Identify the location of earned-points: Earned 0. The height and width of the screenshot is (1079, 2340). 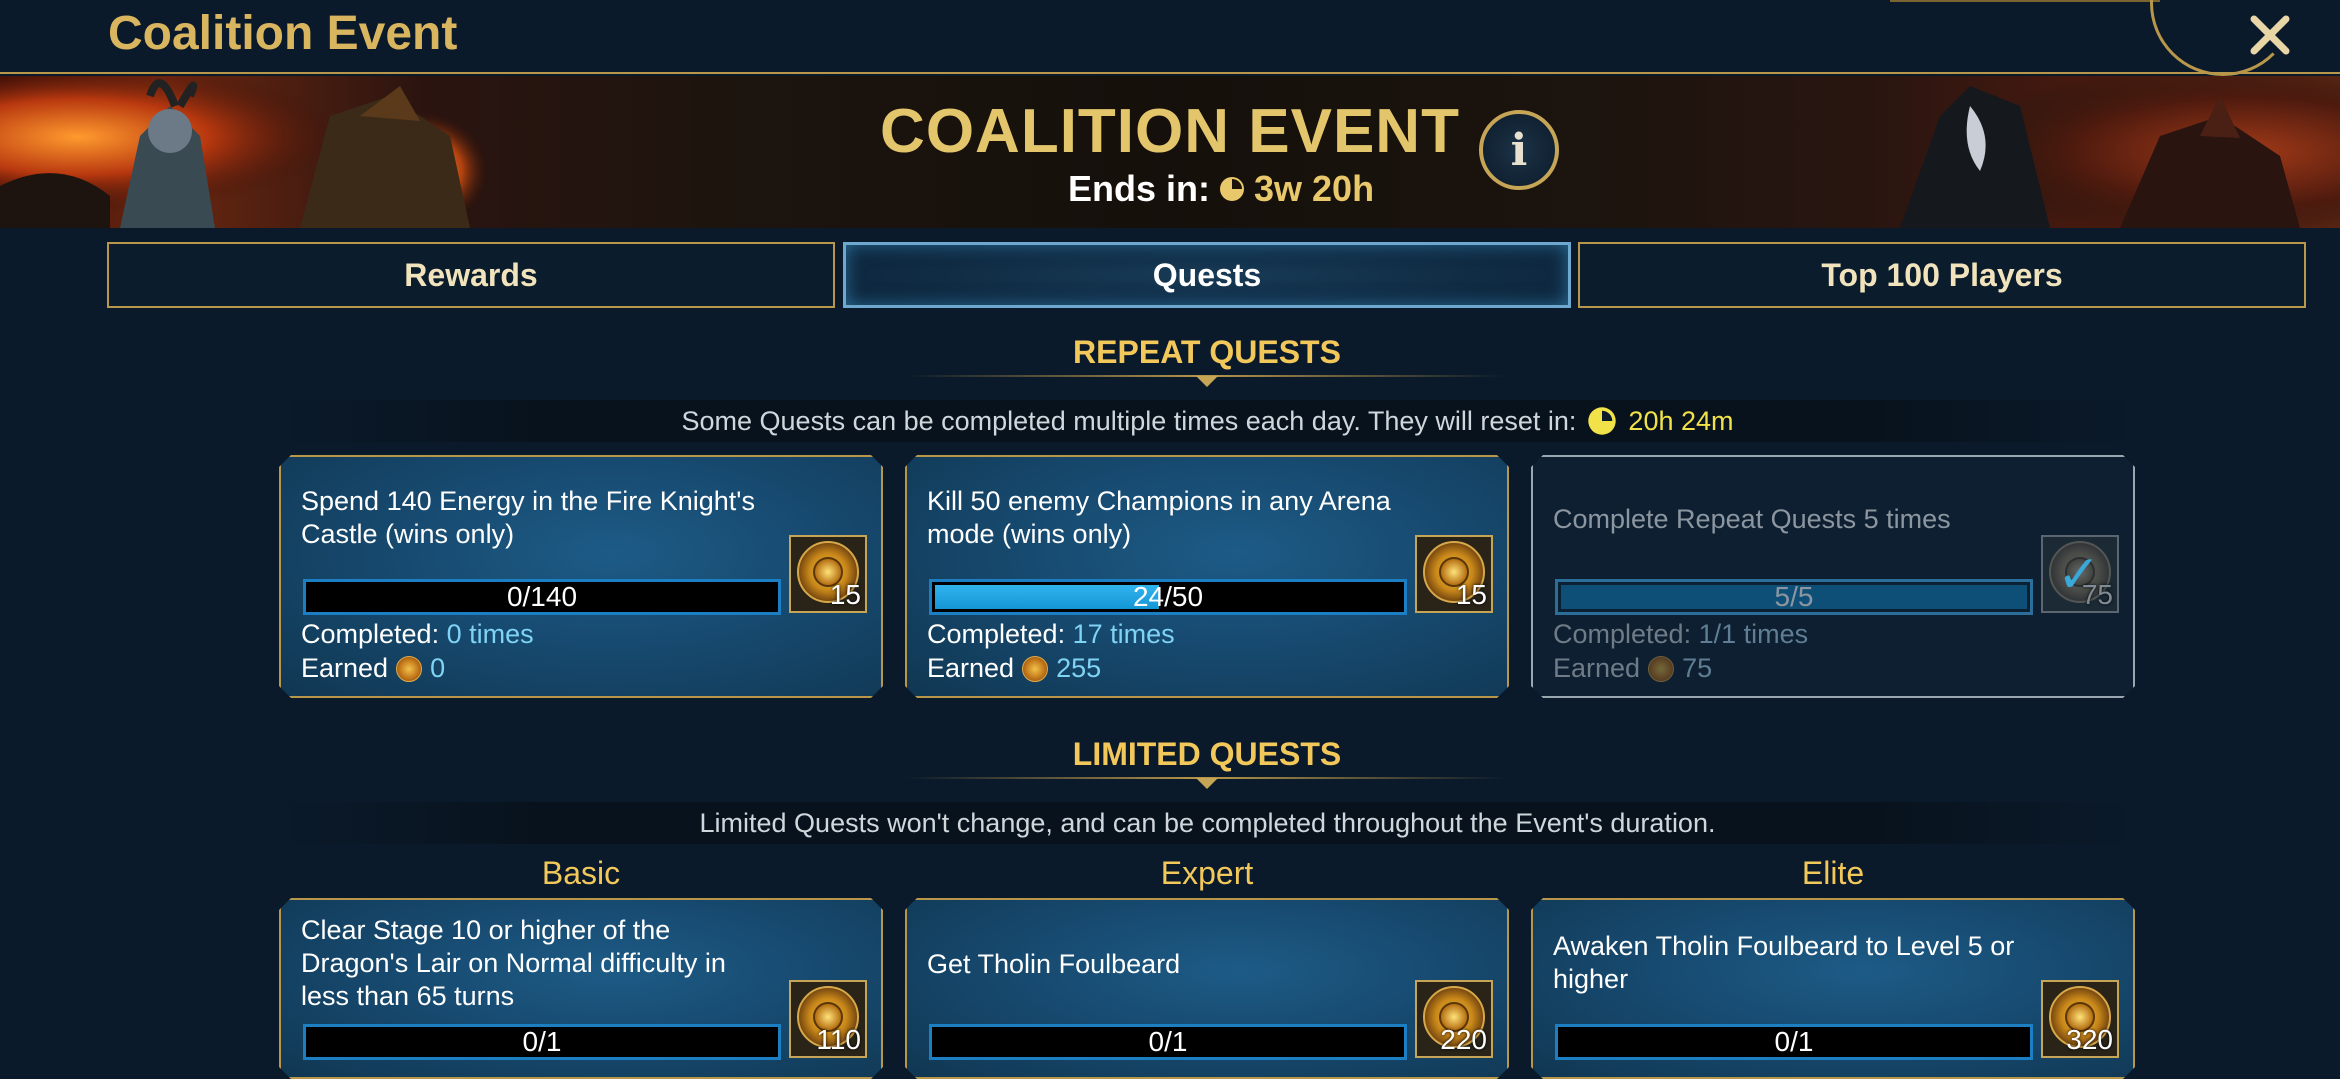
(373, 668).